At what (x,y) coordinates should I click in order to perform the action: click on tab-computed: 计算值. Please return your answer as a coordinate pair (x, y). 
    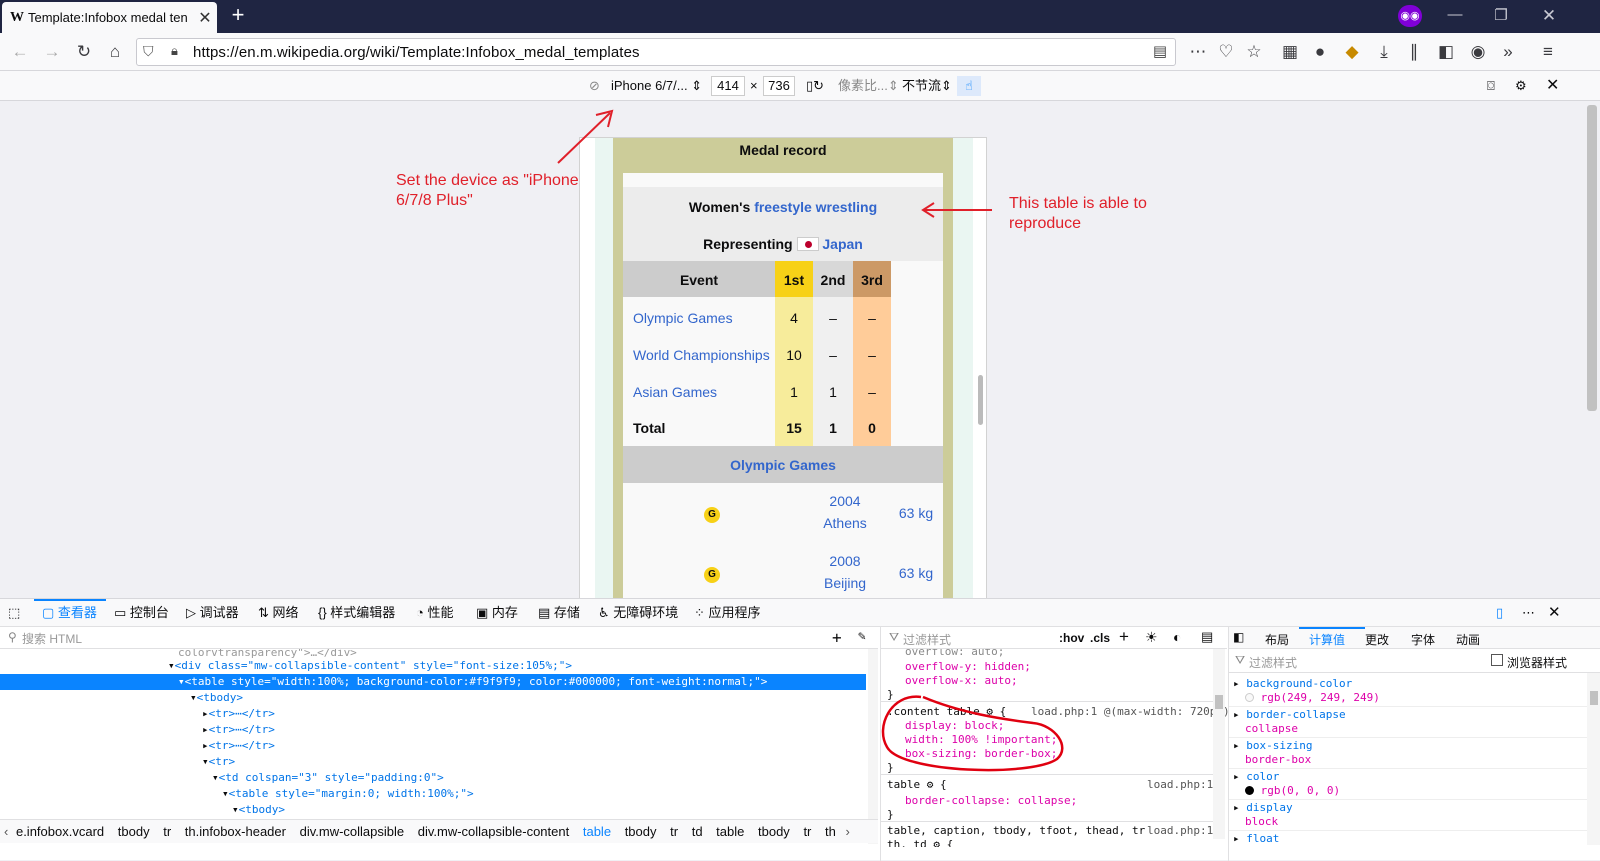
    Looking at the image, I should click on (1327, 639).